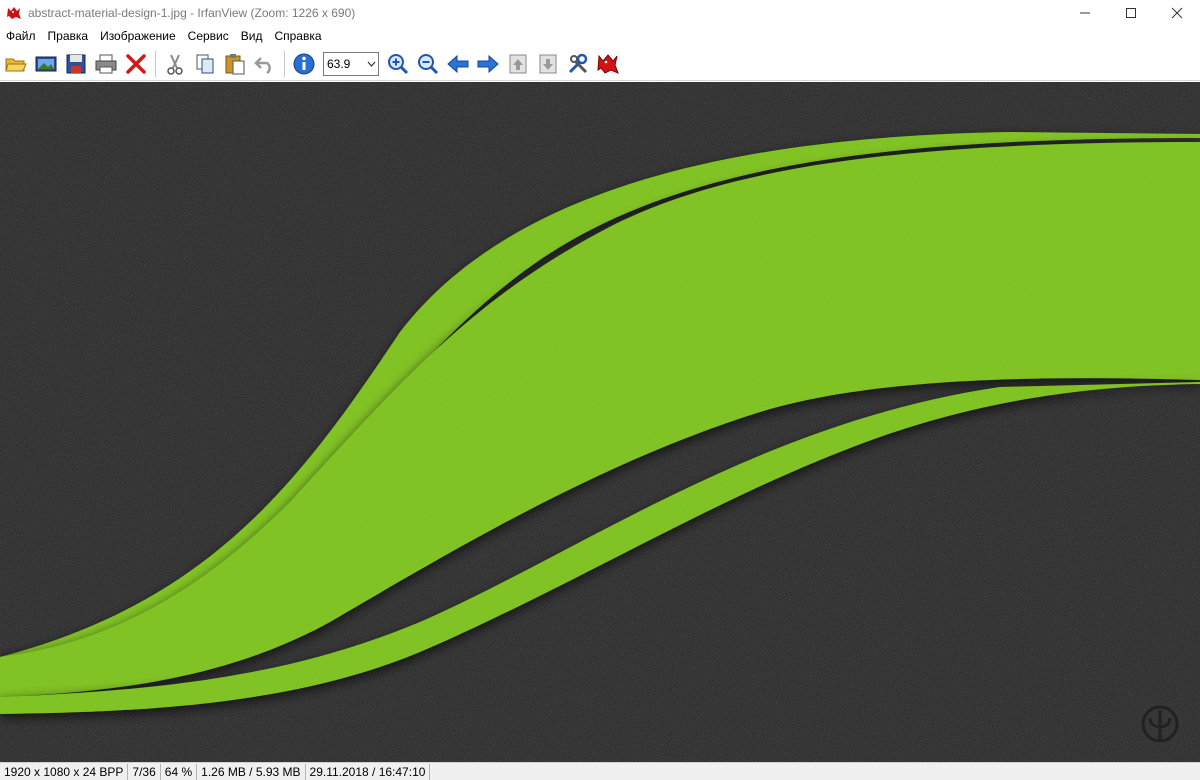 This screenshot has height=780, width=1200. I want to click on print-button, so click(106, 64).